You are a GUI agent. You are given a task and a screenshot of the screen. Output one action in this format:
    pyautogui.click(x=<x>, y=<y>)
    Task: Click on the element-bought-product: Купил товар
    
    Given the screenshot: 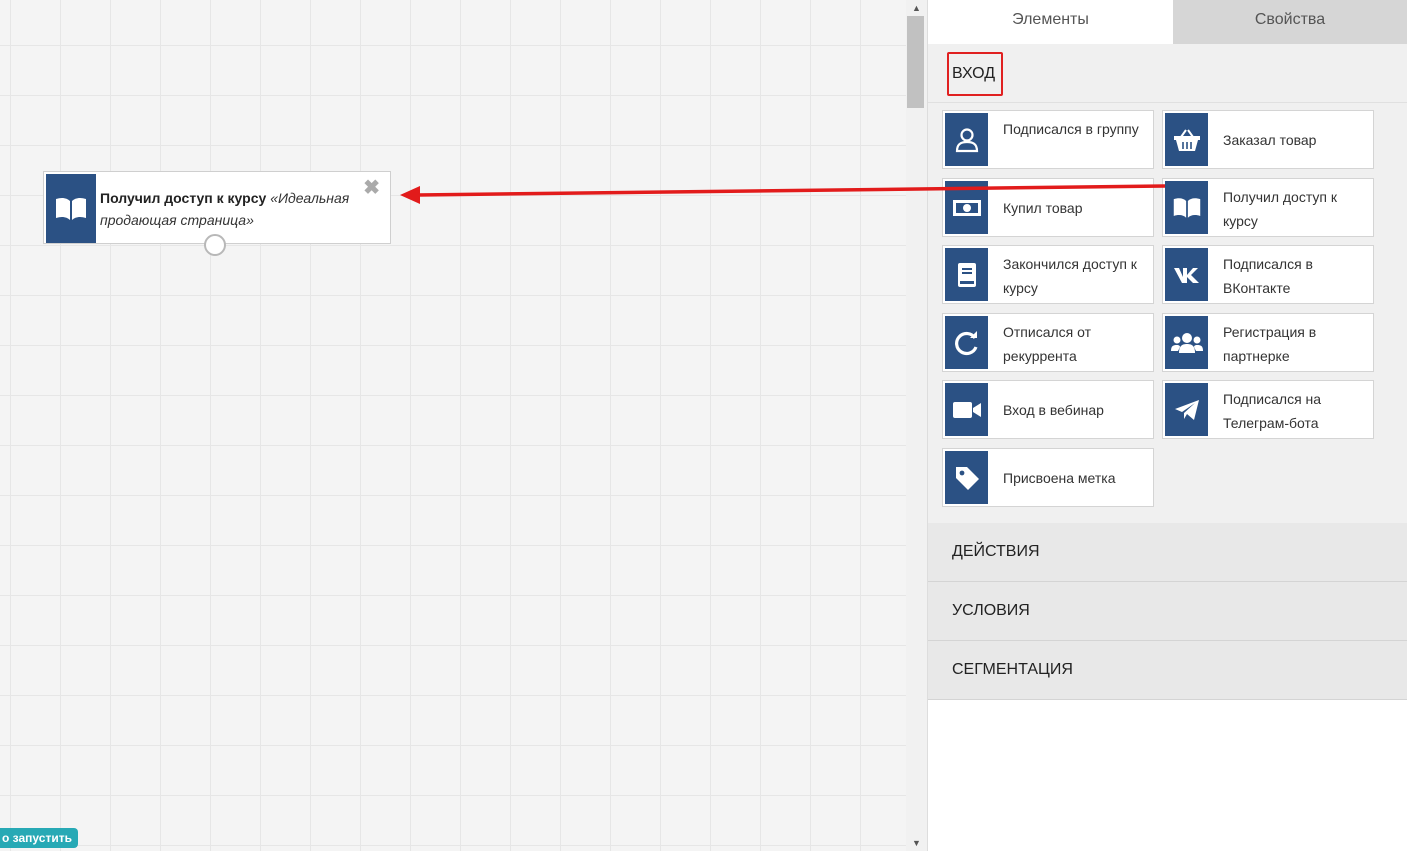 What is the action you would take?
    pyautogui.click(x=1048, y=207)
    